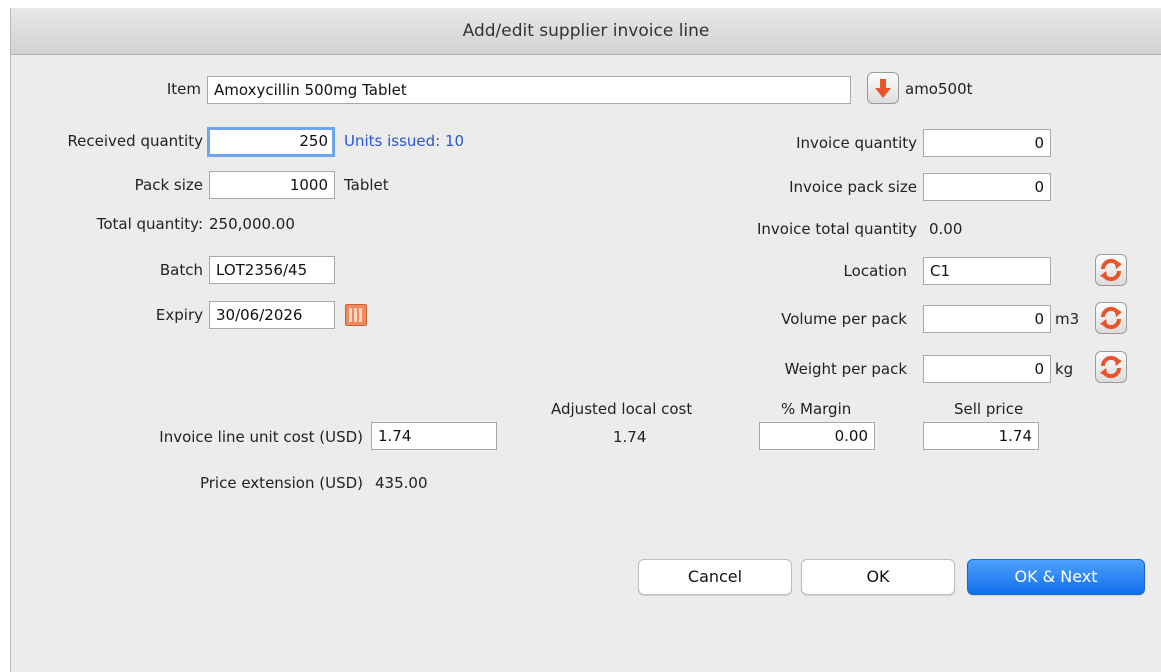 The height and width of the screenshot is (672, 1161). What do you see at coordinates (1067, 319) in the screenshot?
I see `volume-unit: m3` at bounding box center [1067, 319].